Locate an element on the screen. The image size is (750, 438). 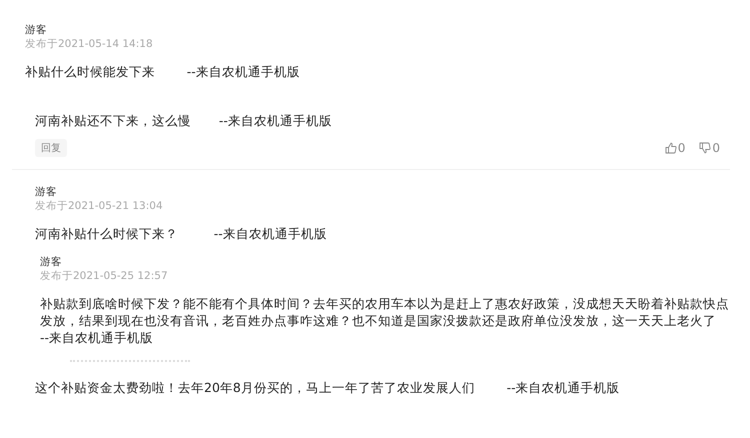
comment-text: 这个补贴资金太费劲啦！去年20年8月份买的，马上一年了苦了农业发展人们 --来自农机通手机版 is located at coordinates (327, 387).